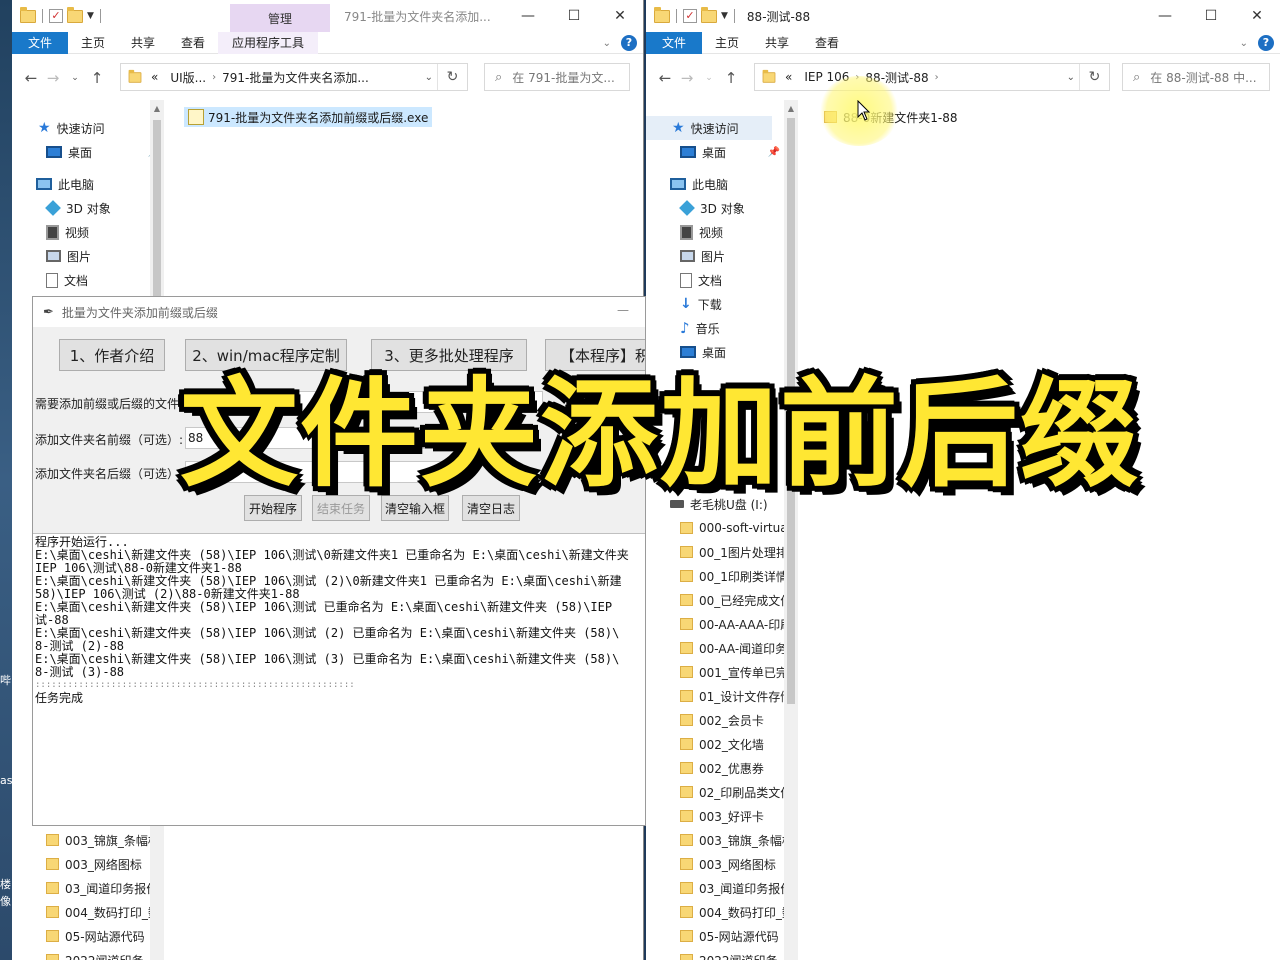 Image resolution: width=1280 pixels, height=960 pixels. I want to click on nav-downloads: ↓ 下载, so click(701, 304).